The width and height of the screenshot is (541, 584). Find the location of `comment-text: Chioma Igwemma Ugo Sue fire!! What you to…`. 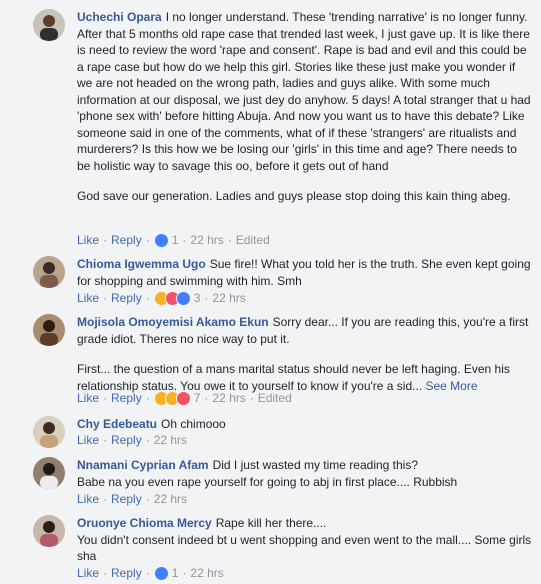

comment-text: Chioma Igwemma Ugo Sue fire!! What you to… is located at coordinates (304, 272).